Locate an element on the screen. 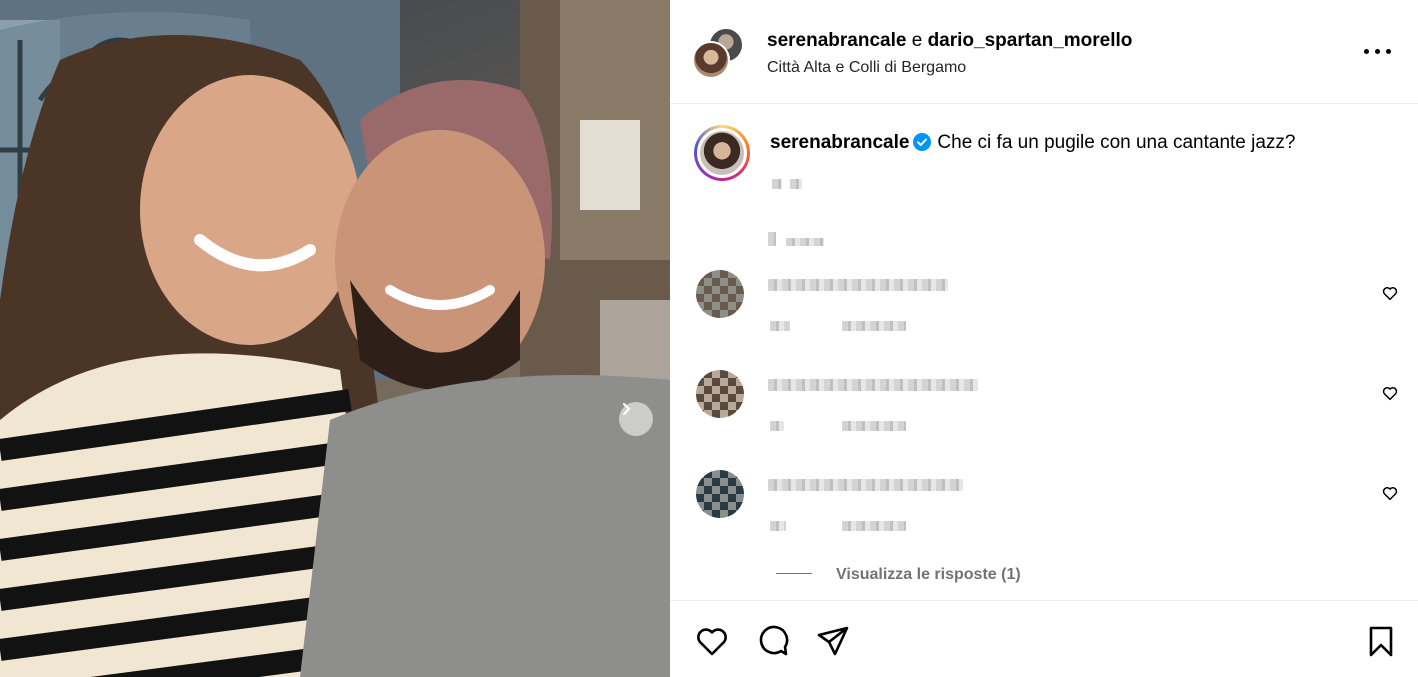 This screenshot has width=1418, height=677. collab-usernames: serenabrancale e dario_spartan_morello is located at coordinates (949, 41).